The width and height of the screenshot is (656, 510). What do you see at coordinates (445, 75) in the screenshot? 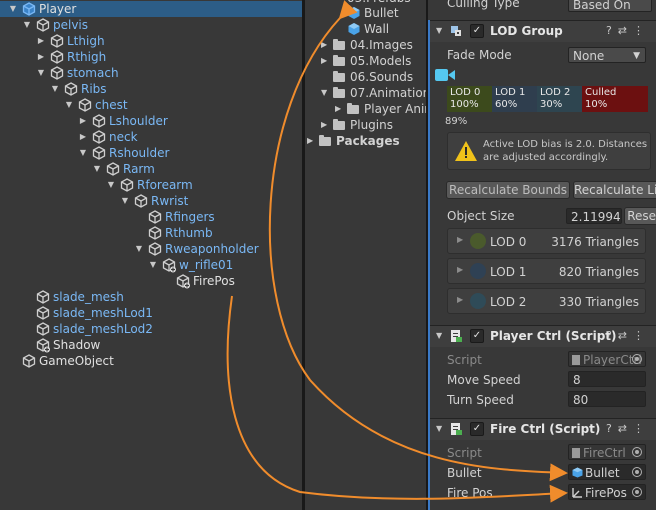
I see `camera-marker-icon` at bounding box center [445, 75].